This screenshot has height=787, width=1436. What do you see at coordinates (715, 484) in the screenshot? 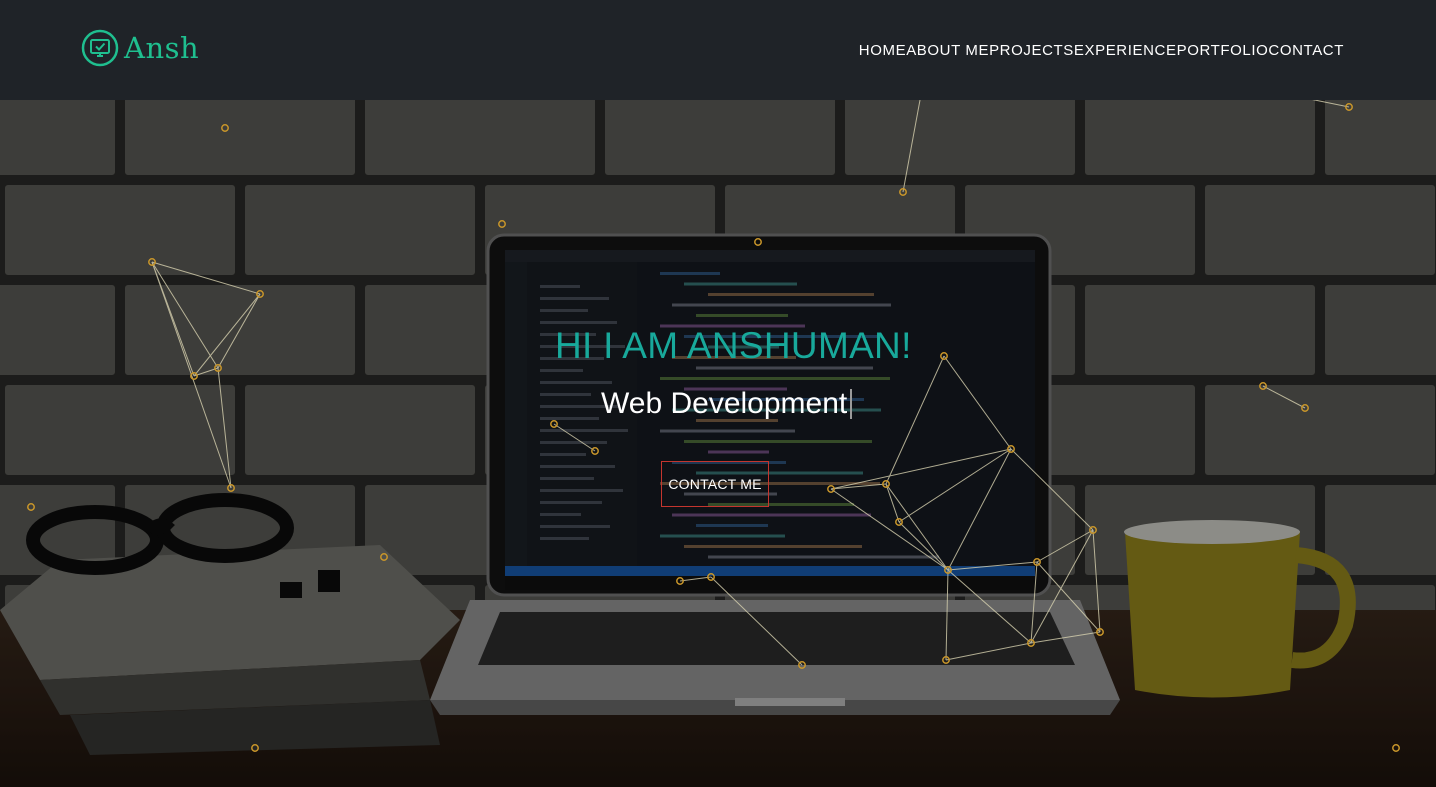
I see `contact-me-button: CONTACT ME` at bounding box center [715, 484].